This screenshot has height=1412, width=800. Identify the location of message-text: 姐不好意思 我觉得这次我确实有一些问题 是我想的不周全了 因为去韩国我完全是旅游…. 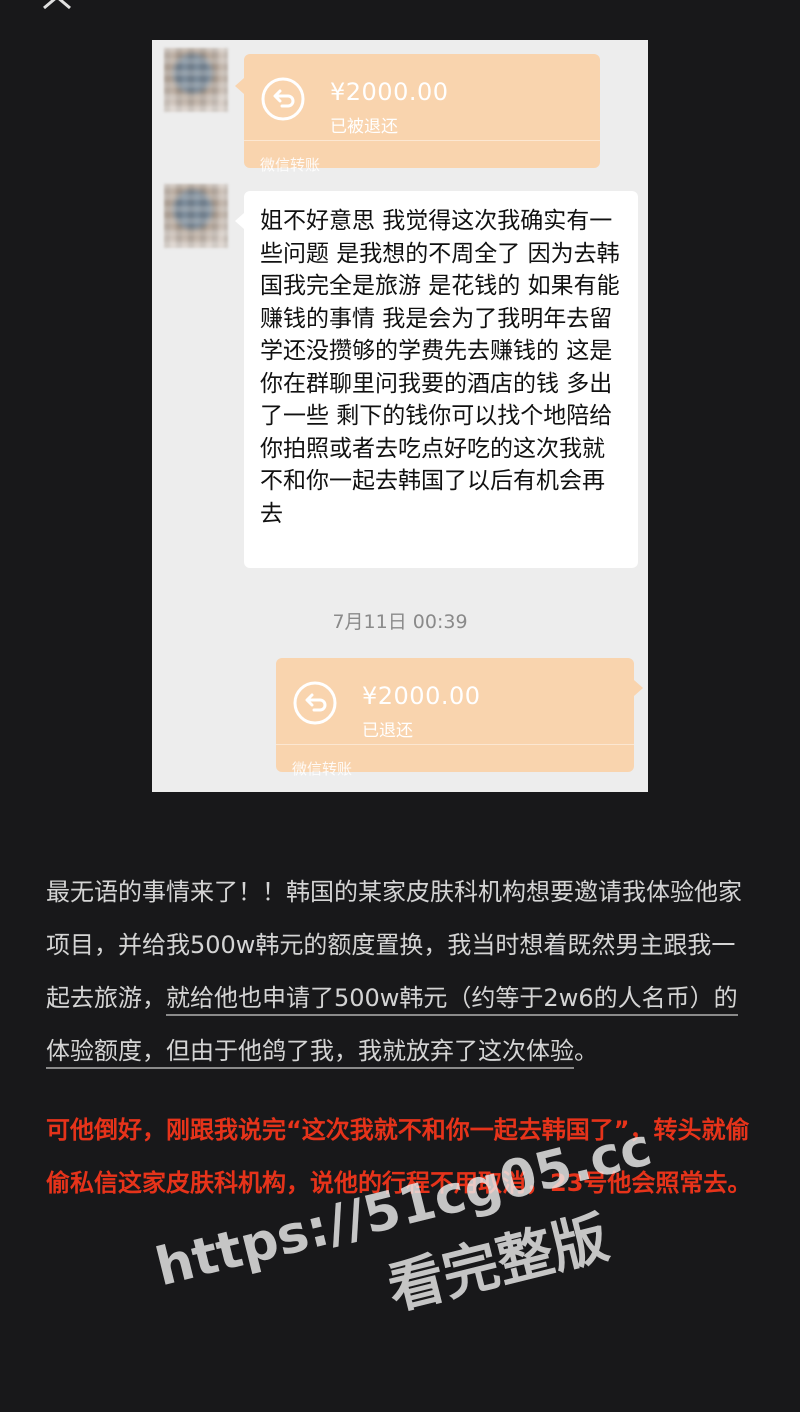
(440, 367).